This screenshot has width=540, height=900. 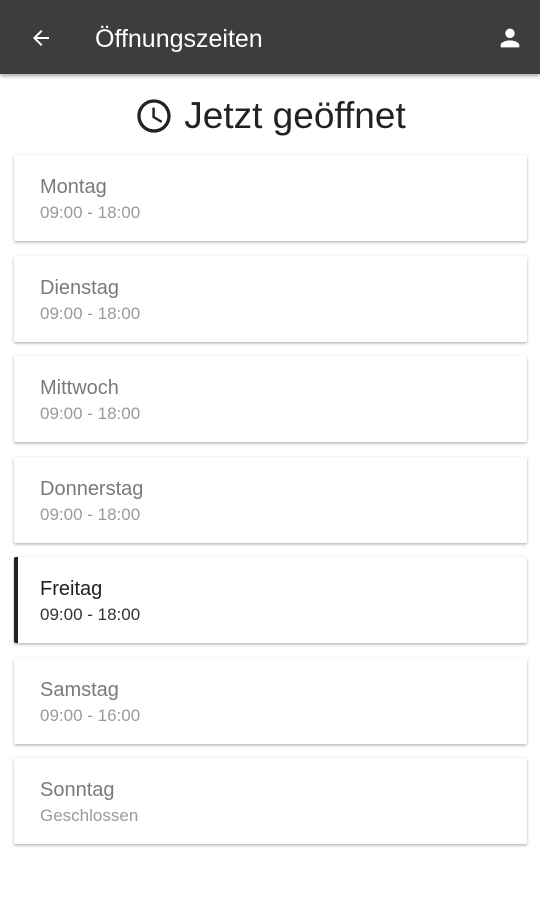 What do you see at coordinates (90, 715) in the screenshot?
I see `day-hours: 09:00 - 16:00` at bounding box center [90, 715].